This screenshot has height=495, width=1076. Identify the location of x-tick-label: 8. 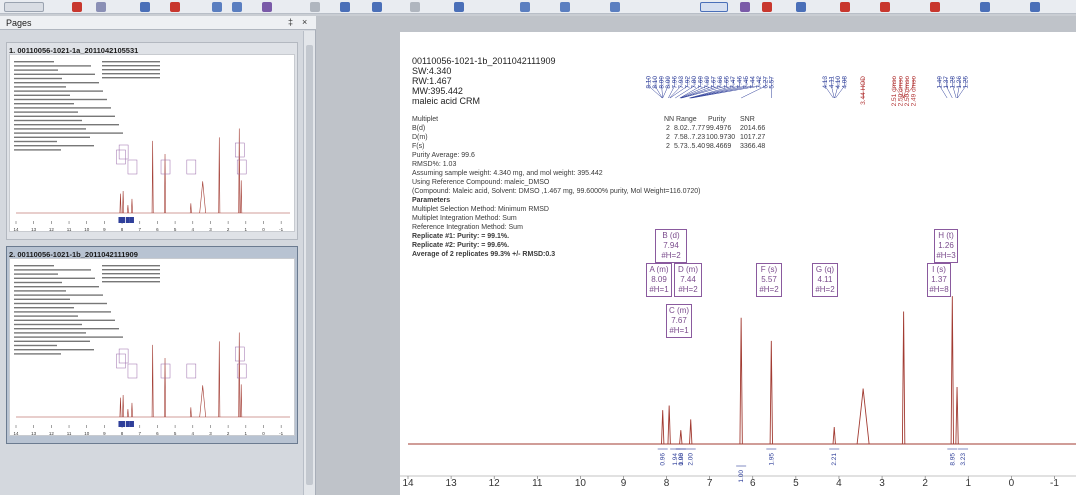
(667, 483).